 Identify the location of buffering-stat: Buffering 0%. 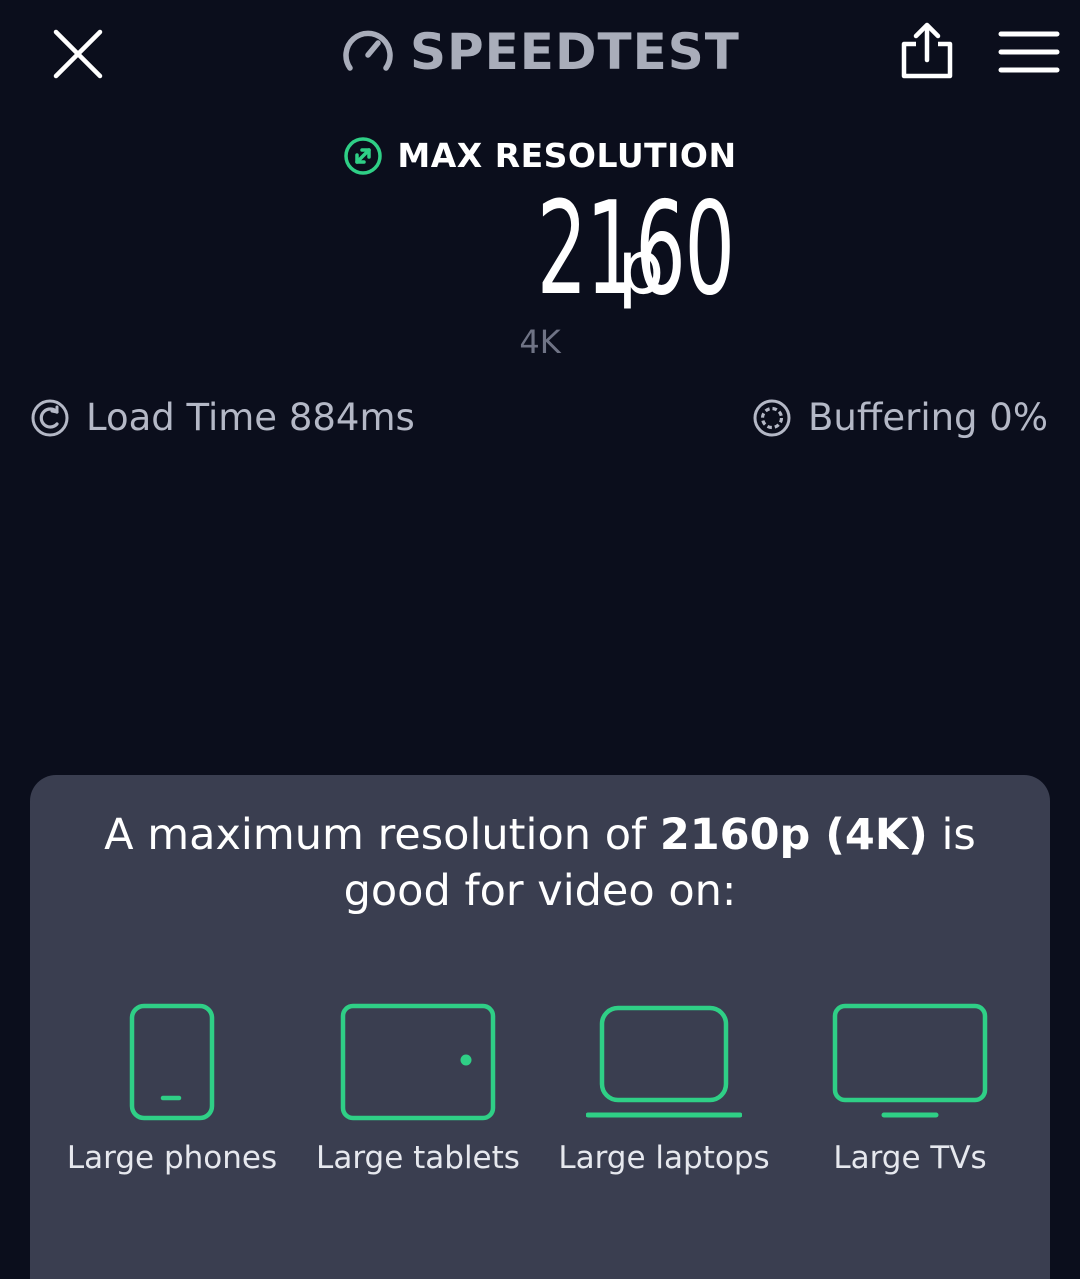
(900, 418).